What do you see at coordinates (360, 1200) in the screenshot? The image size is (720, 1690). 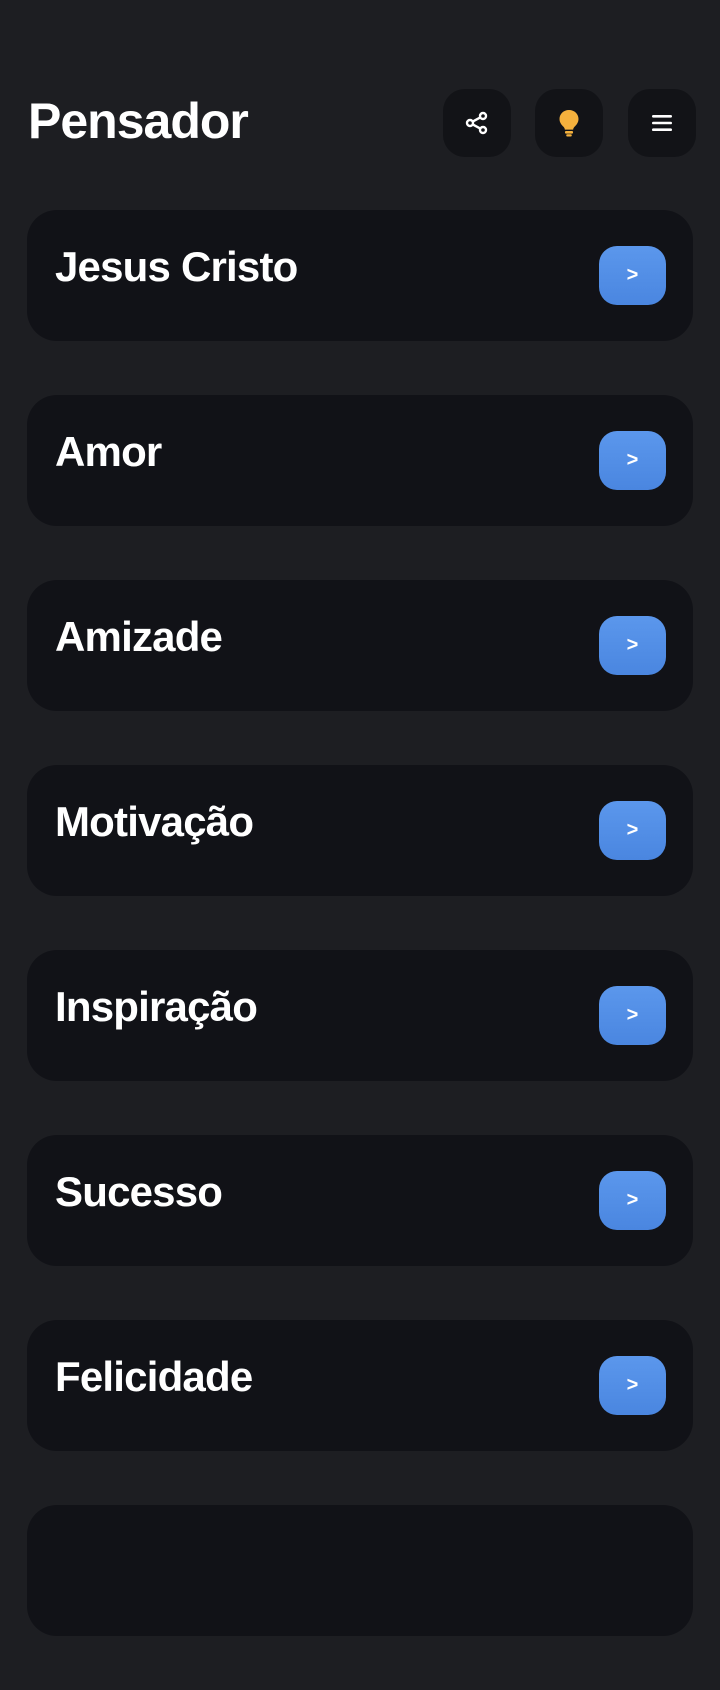 I see `category-card-sucesso: Sucesso >` at bounding box center [360, 1200].